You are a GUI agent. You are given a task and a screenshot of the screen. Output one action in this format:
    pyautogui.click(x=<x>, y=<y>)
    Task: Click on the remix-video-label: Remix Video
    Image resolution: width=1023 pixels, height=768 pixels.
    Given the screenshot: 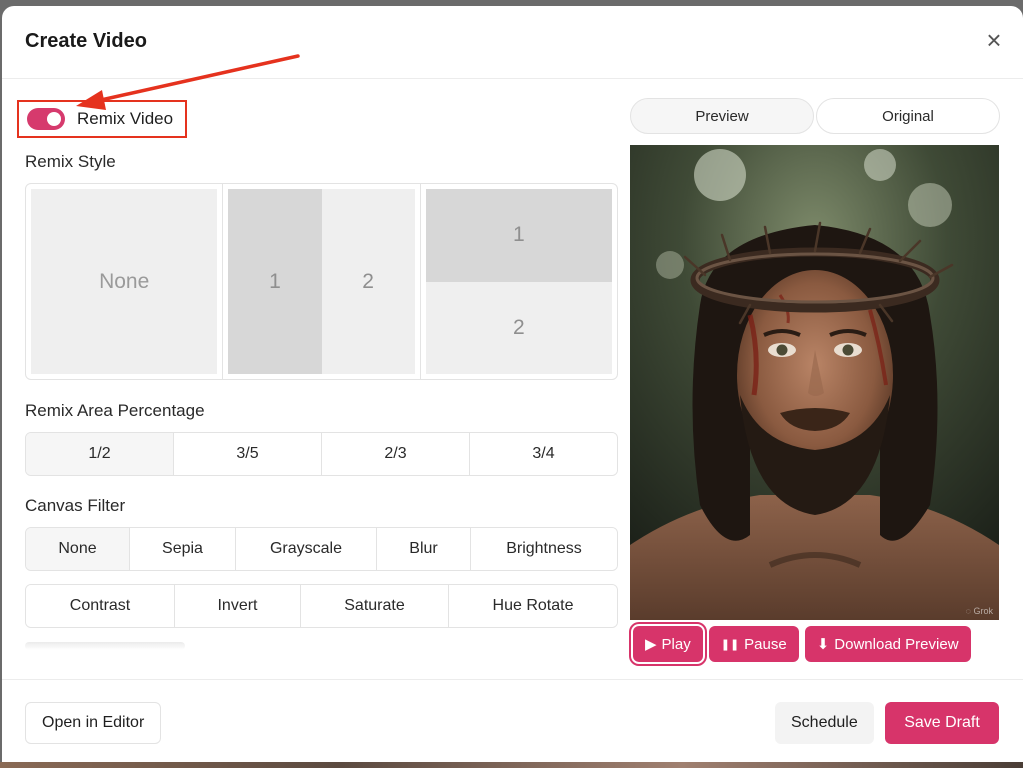 What is the action you would take?
    pyautogui.click(x=125, y=118)
    